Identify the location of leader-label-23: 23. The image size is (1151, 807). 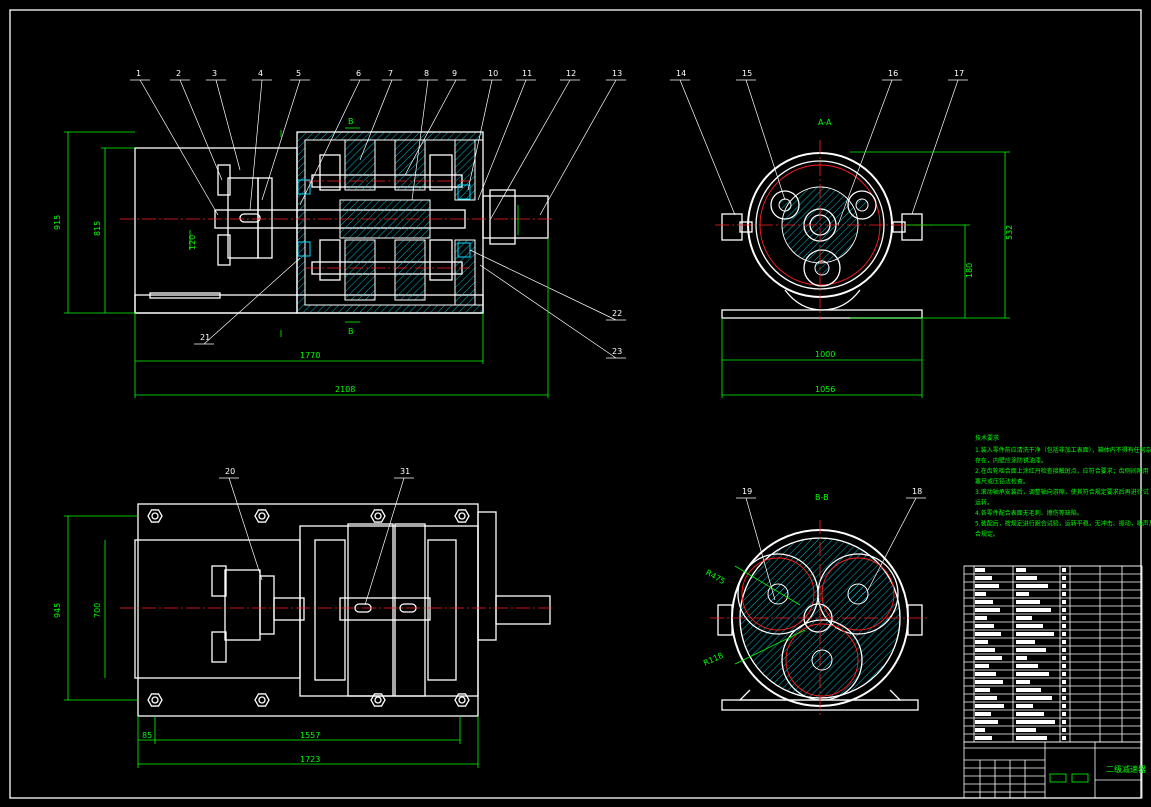
(617, 351).